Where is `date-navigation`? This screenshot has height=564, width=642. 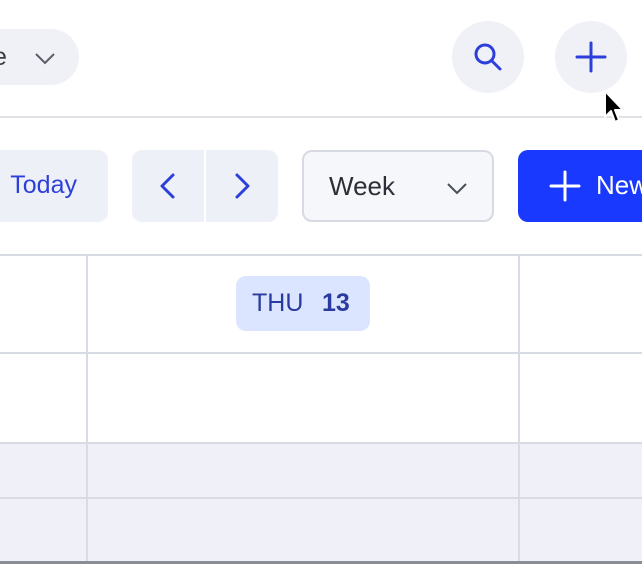
date-navigation is located at coordinates (205, 186).